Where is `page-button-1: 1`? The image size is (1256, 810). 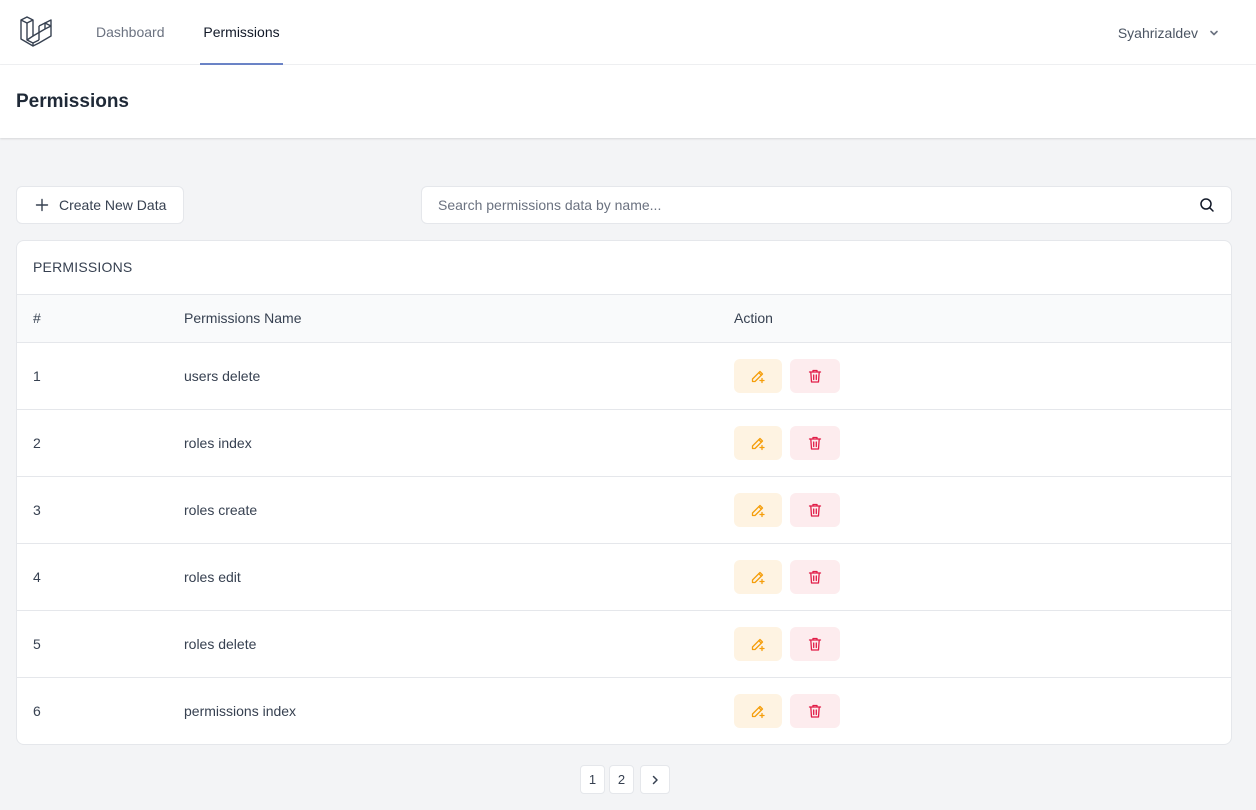 page-button-1: 1 is located at coordinates (592, 779).